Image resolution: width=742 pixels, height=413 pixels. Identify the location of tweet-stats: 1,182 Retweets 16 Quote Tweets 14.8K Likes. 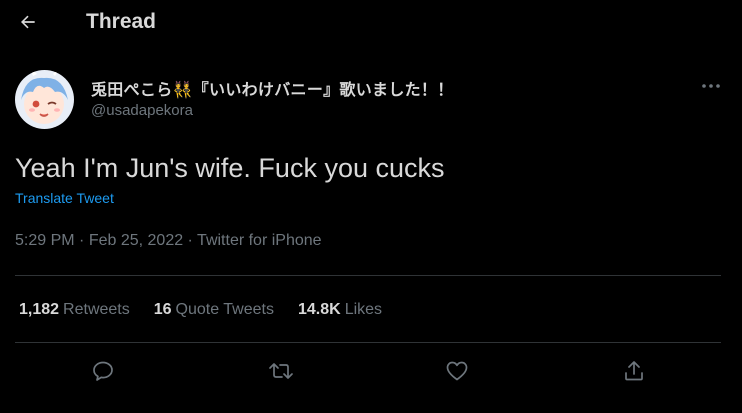
(212, 310).